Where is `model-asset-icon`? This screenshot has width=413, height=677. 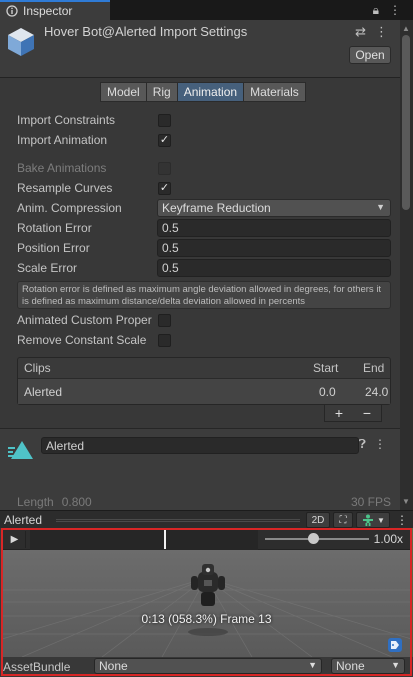 model-asset-icon is located at coordinates (21, 42).